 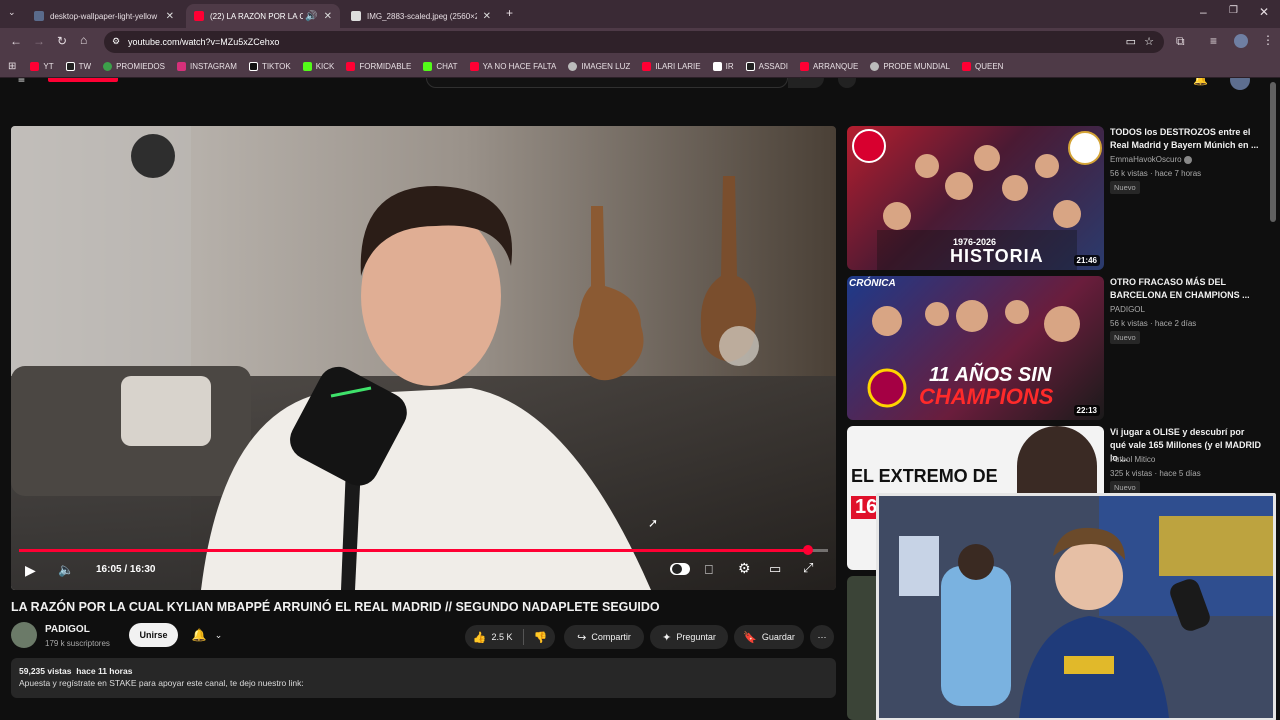 What do you see at coordinates (39, 16) in the screenshot?
I see `tab-favicon` at bounding box center [39, 16].